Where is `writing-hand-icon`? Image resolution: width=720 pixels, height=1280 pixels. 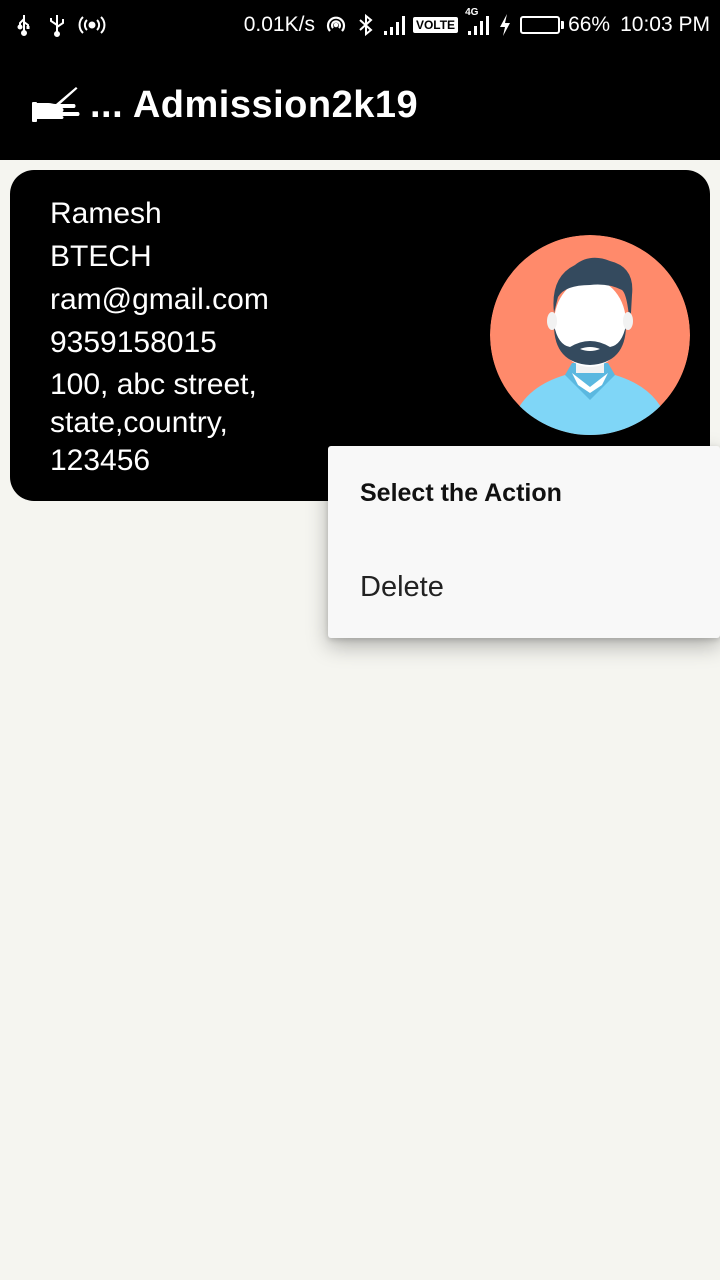 writing-hand-icon is located at coordinates (57, 105).